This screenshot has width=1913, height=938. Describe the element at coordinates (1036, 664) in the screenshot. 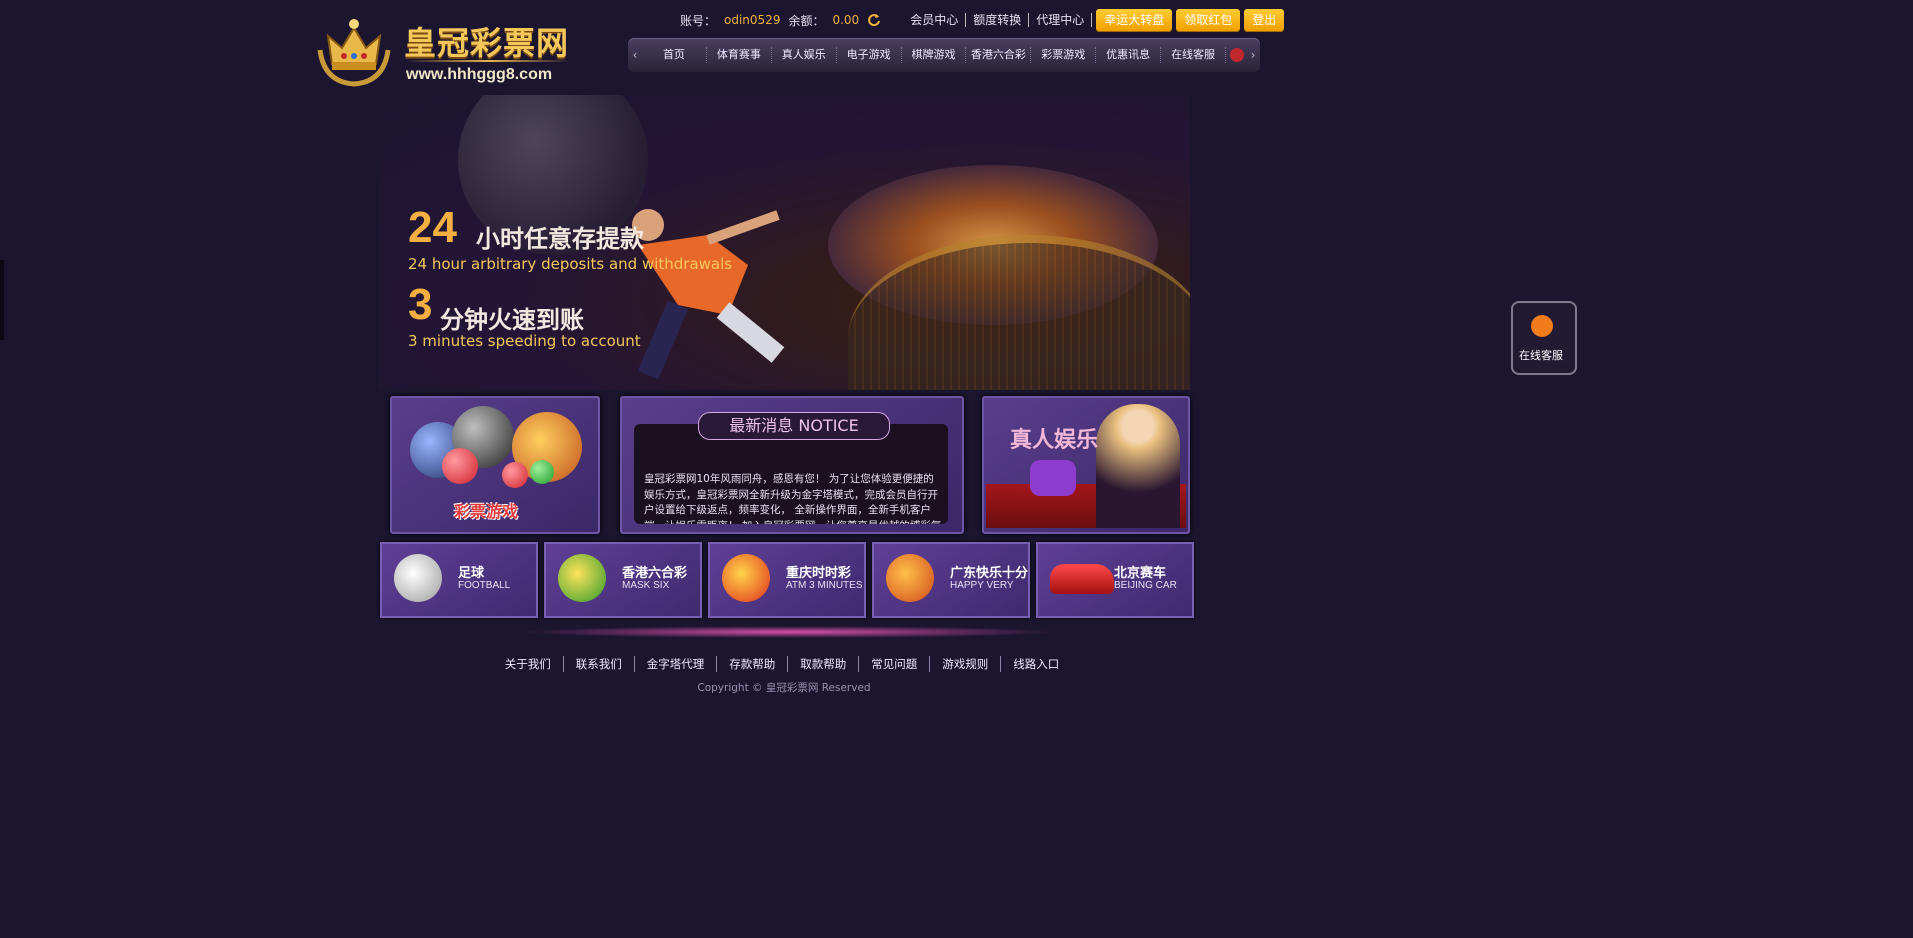

I see `footer-link-line-entry: 线路入口` at that location.